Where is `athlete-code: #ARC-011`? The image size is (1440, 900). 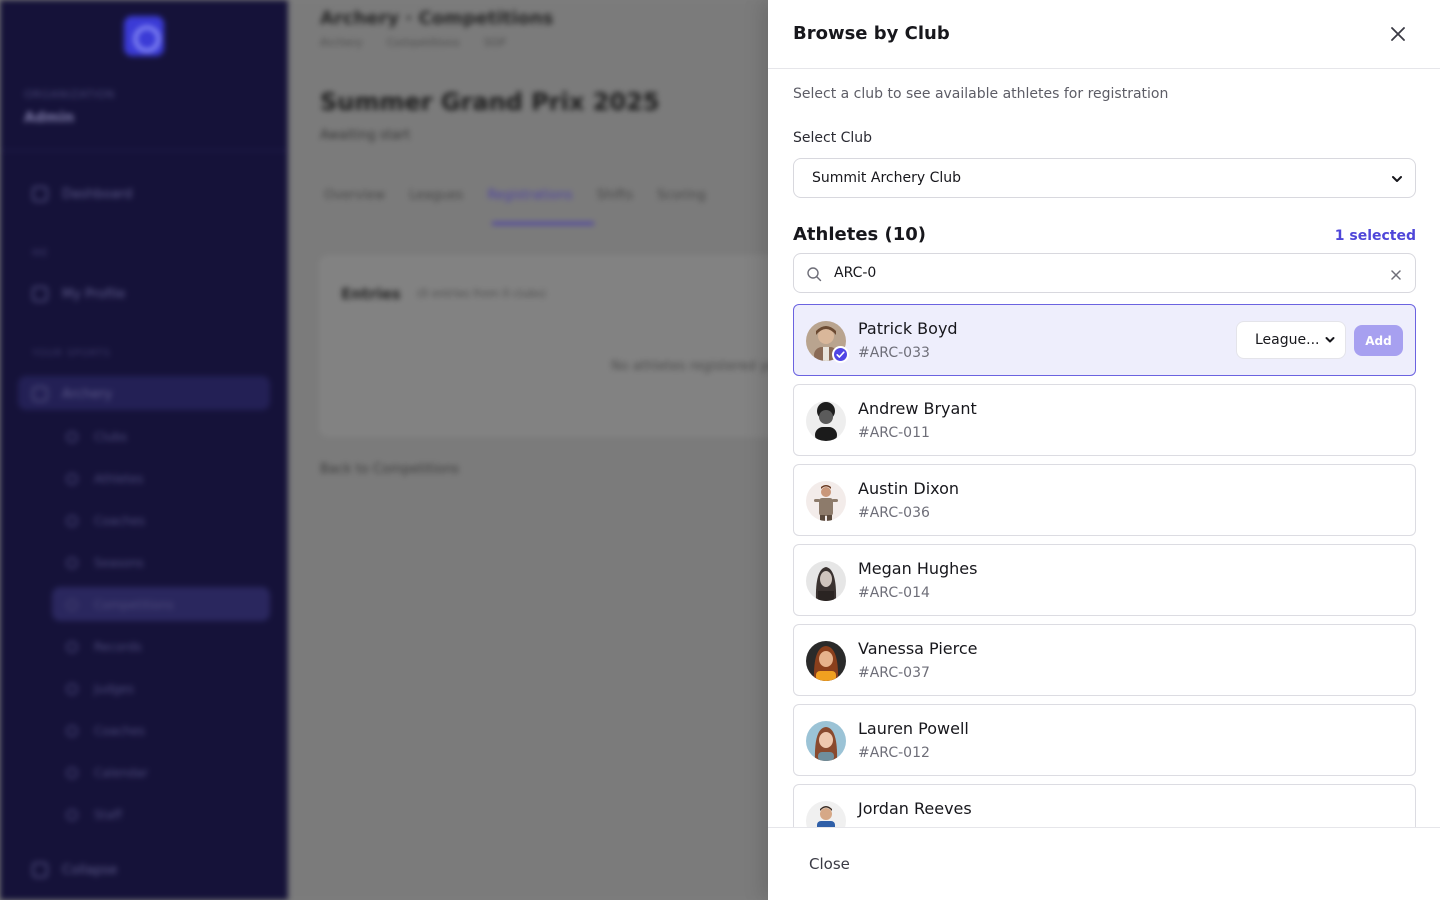 athlete-code: #ARC-011 is located at coordinates (894, 433).